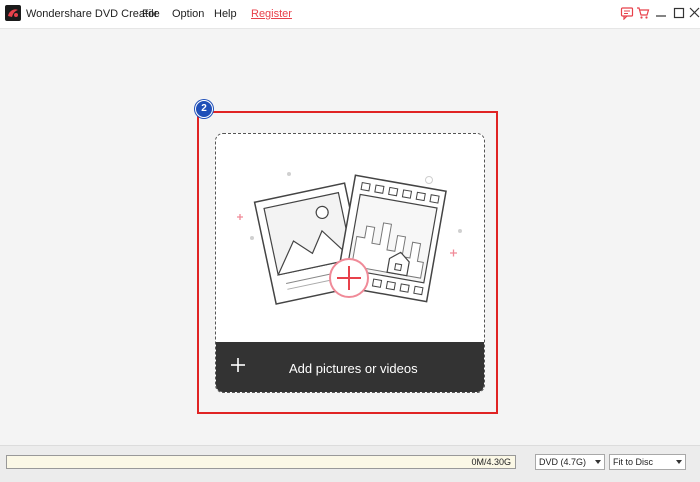  I want to click on add-media-label: Add pictures or videos, so click(353, 368).